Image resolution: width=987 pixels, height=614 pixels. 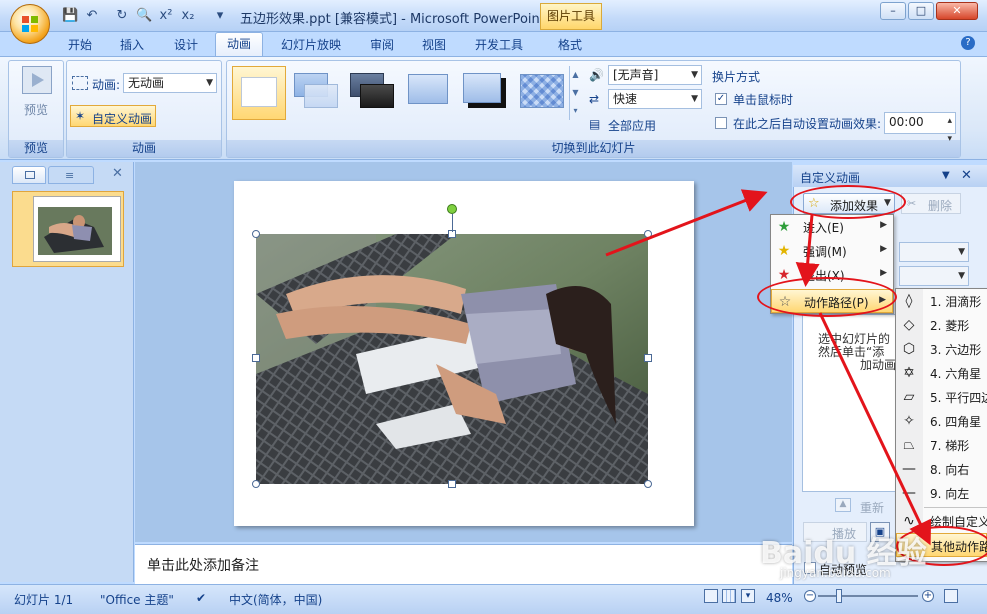 I want to click on custom-animation-pane-title: 自定义动画, so click(x=830, y=178).